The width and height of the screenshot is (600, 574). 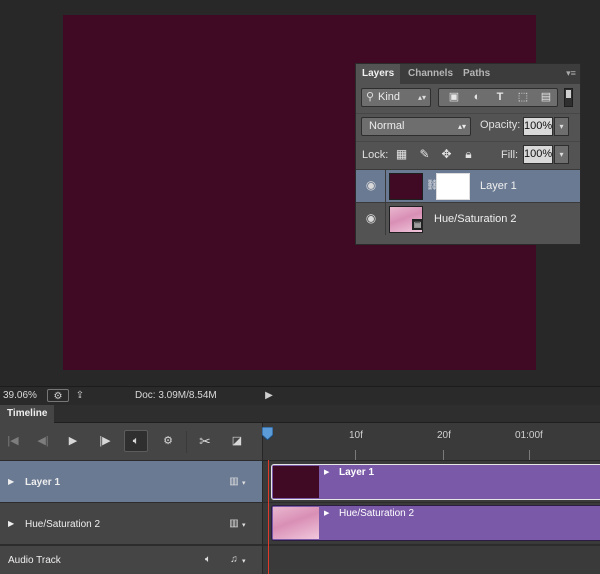 What do you see at coordinates (477, 97) in the screenshot?
I see `adjustment-filter-icon: ◐` at bounding box center [477, 97].